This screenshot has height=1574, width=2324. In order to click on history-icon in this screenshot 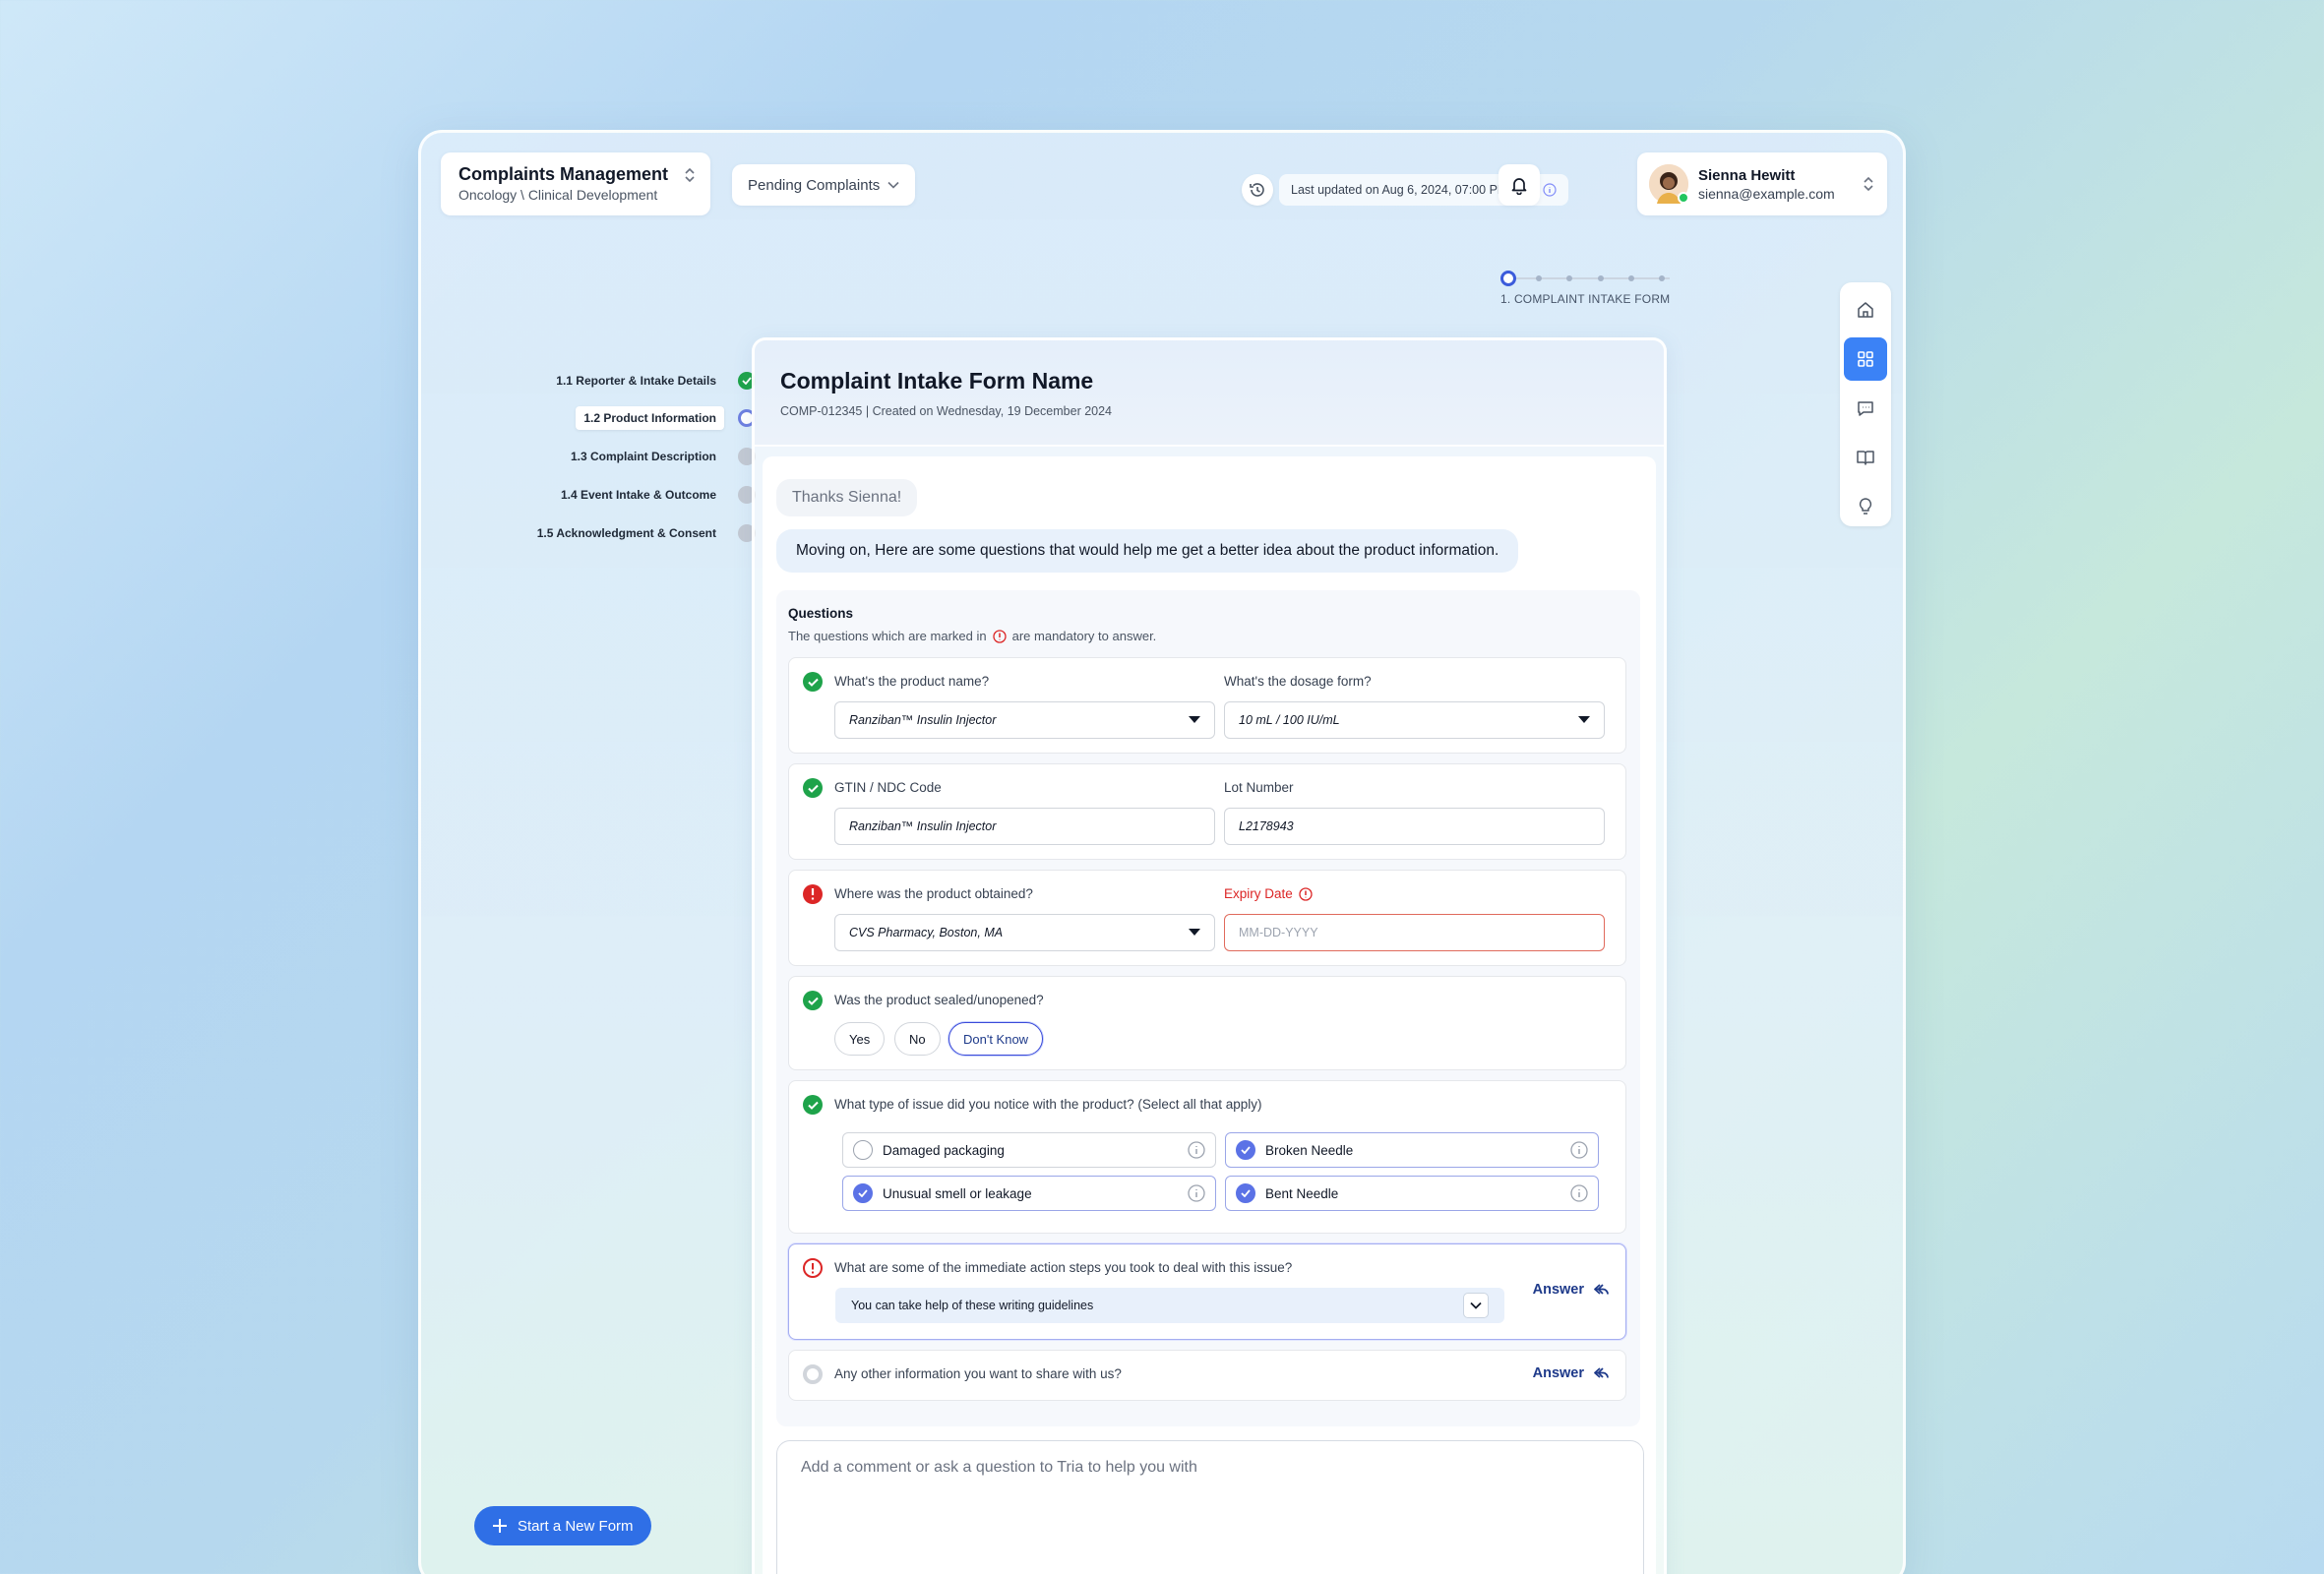, I will do `click(1257, 190)`.